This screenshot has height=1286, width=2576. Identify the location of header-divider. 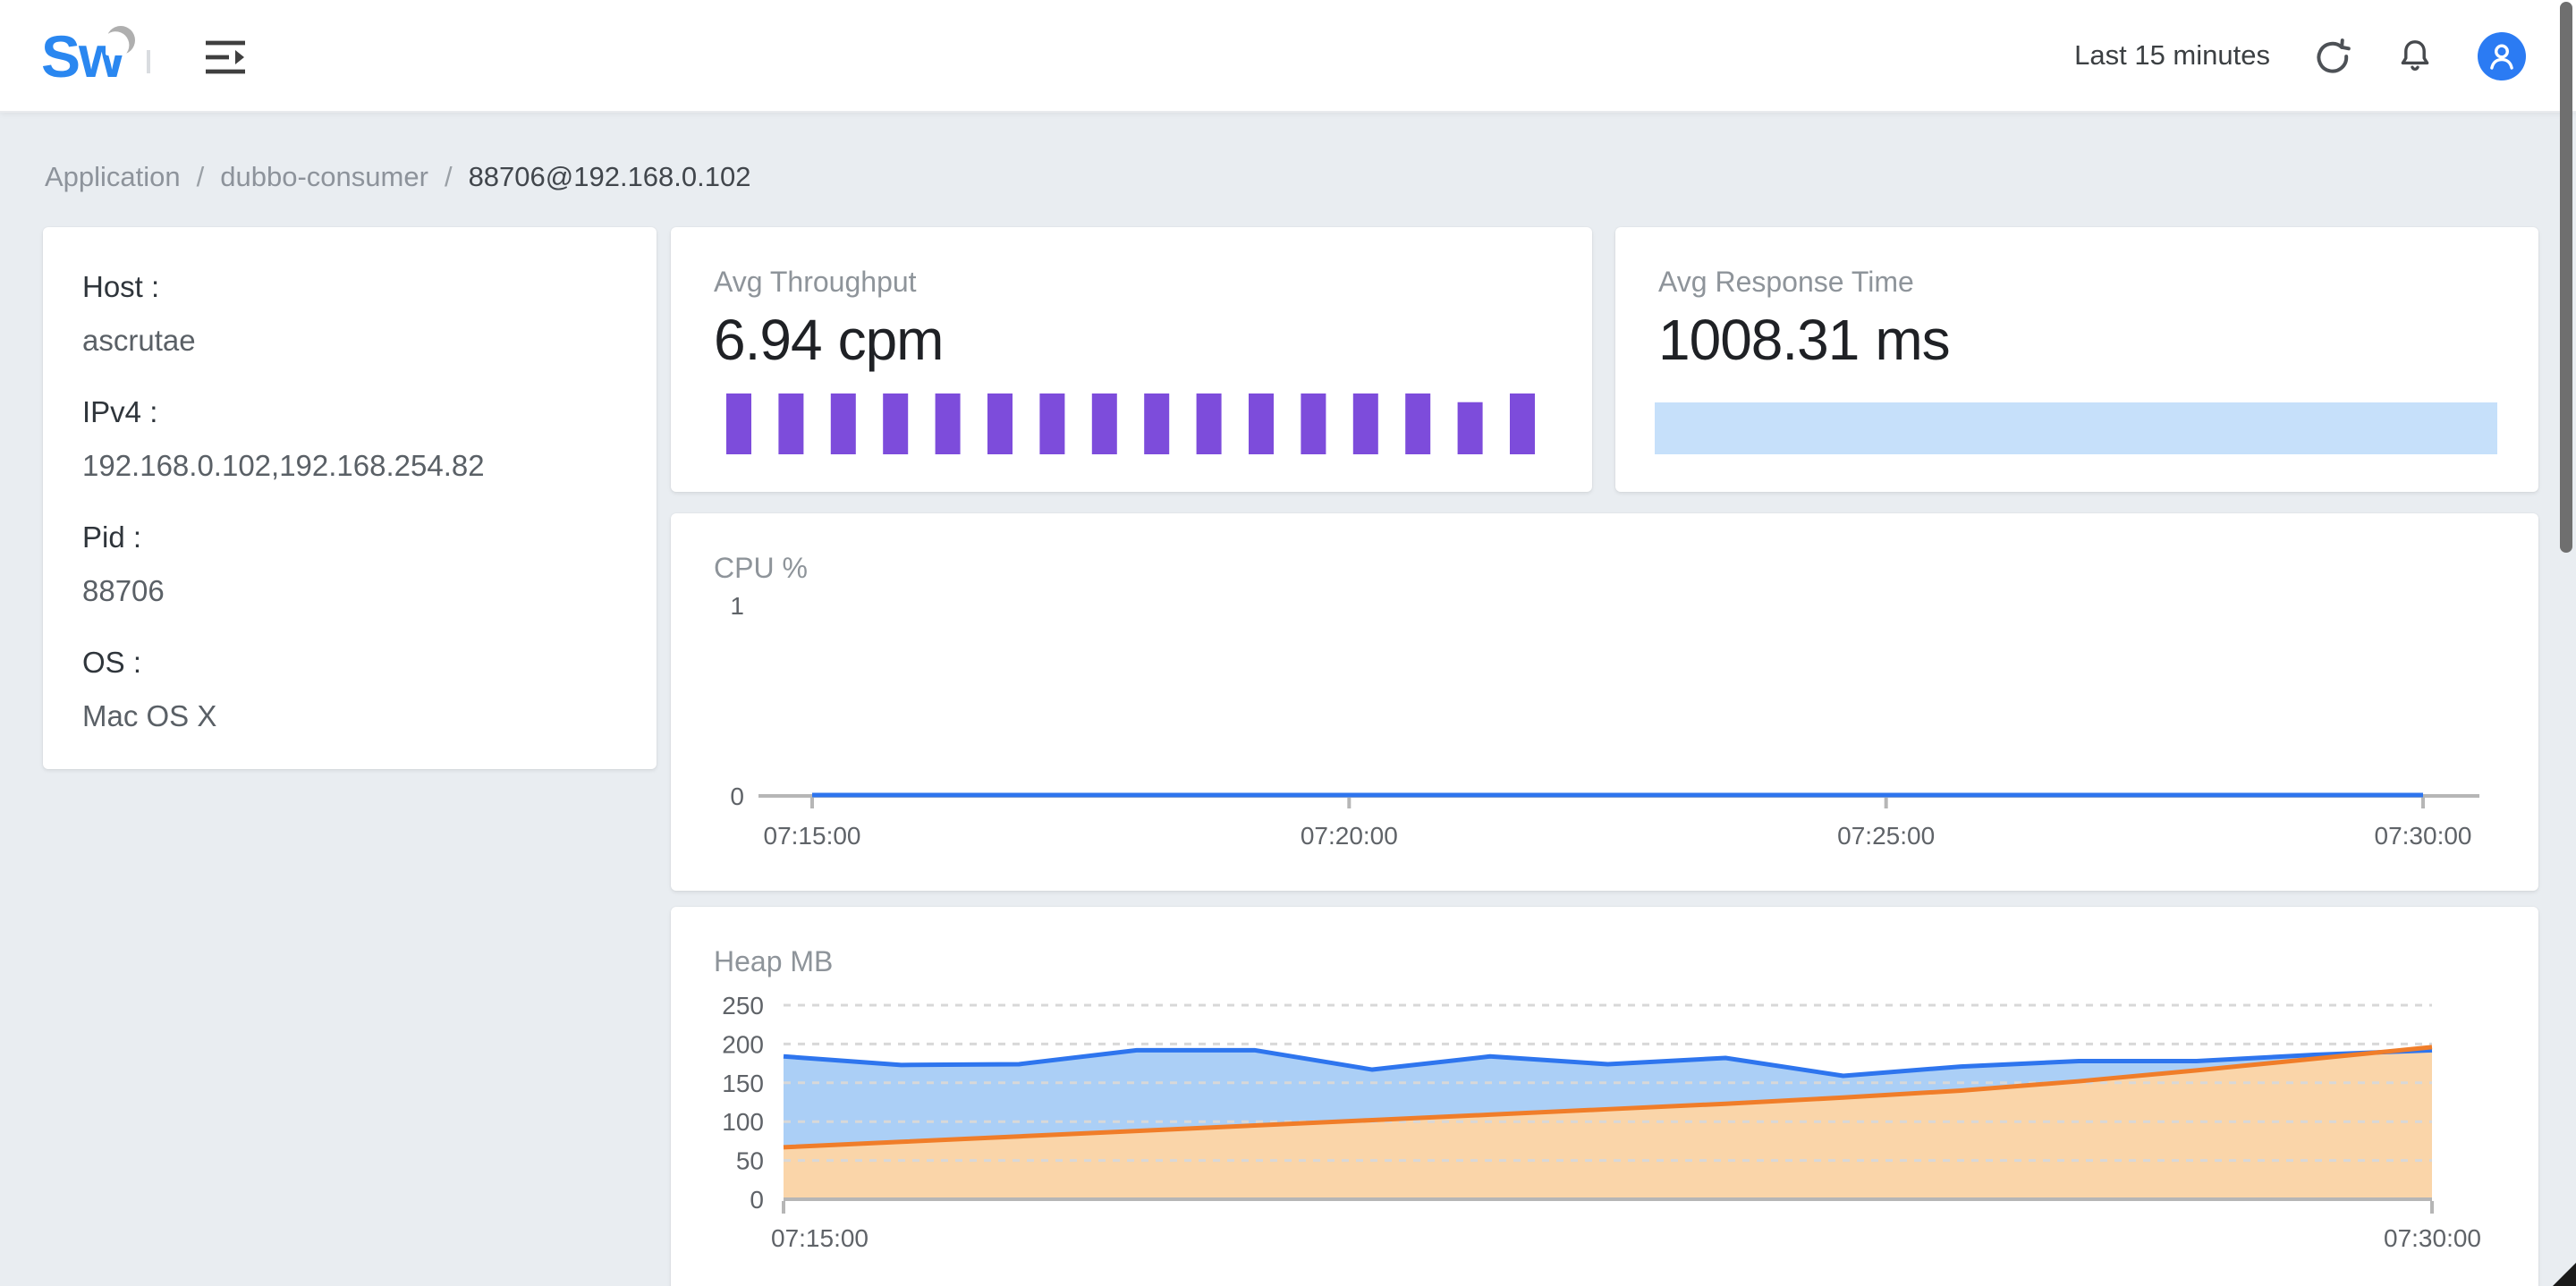
(148, 61).